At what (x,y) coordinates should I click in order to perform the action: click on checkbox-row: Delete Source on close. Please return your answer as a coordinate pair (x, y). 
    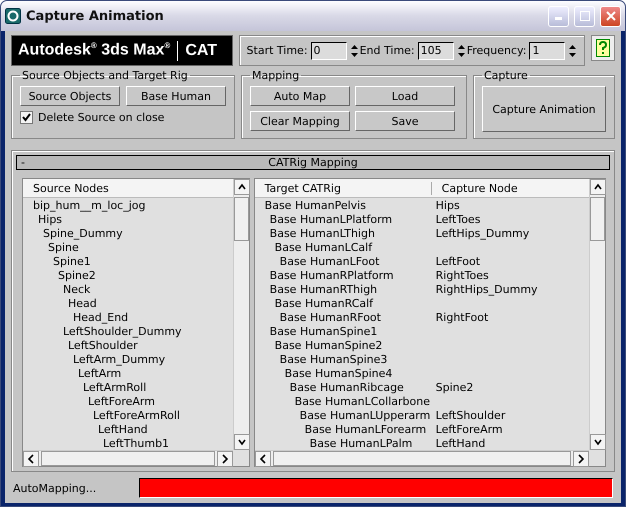
    Looking at the image, I should click on (123, 117).